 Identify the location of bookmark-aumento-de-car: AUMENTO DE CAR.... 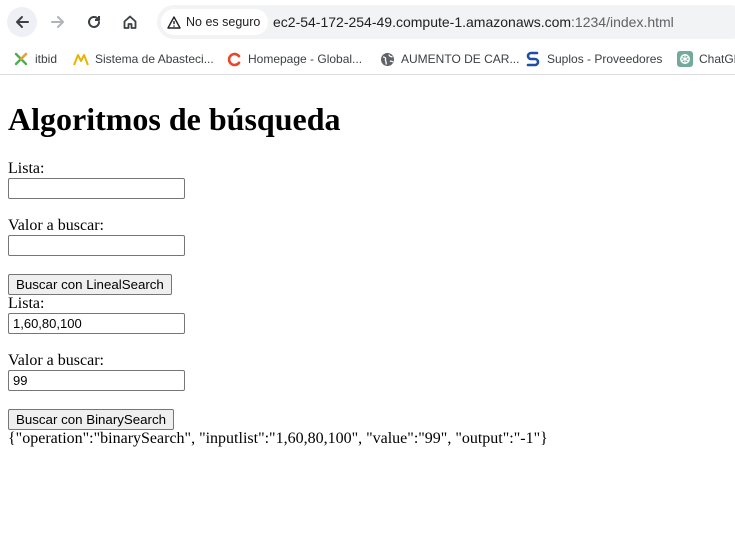
(449, 59).